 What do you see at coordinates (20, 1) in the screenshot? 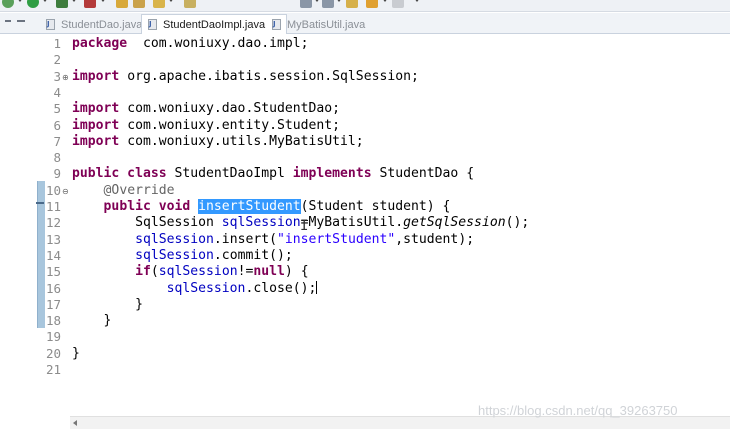
I see `debug-dropdown-icon` at bounding box center [20, 1].